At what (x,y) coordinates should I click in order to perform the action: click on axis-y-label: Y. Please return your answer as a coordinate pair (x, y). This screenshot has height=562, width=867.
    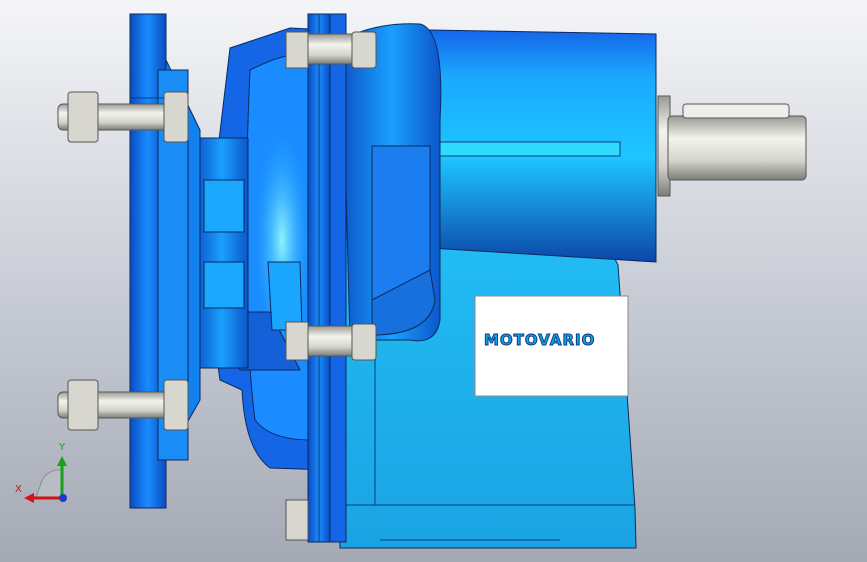
    Looking at the image, I should click on (62, 447).